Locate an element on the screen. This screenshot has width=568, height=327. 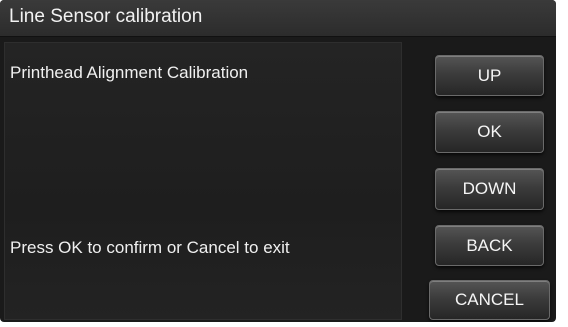
ok-button: OK is located at coordinates (489, 132).